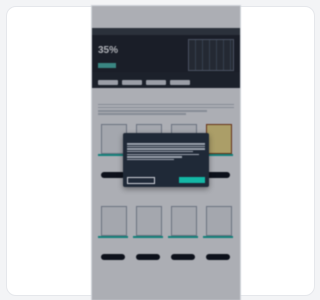 The width and height of the screenshot is (320, 300). I want to click on modal-body, so click(166, 151).